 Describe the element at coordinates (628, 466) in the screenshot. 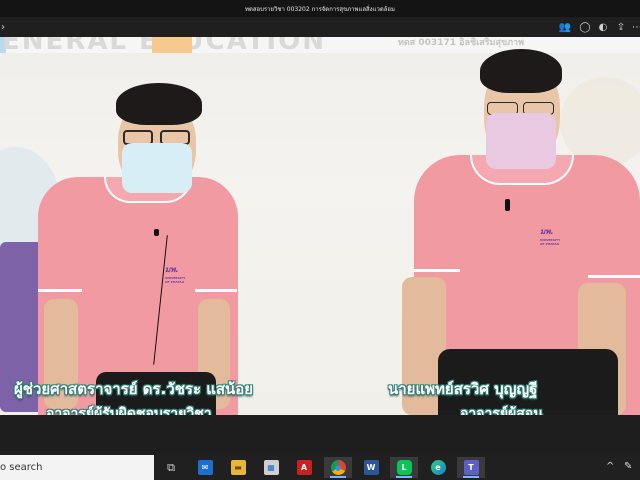

I see `pen-icon: ✎` at that location.